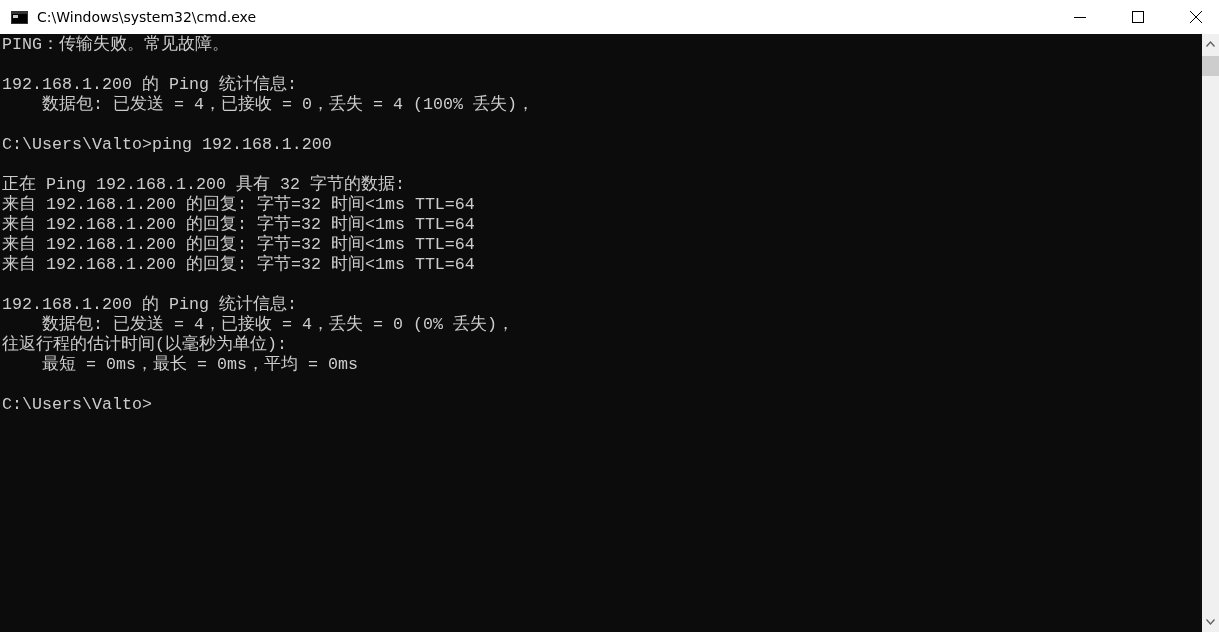  I want to click on console-line: C:\Users\Valto>ping 192.168.1.200, so click(167, 144).